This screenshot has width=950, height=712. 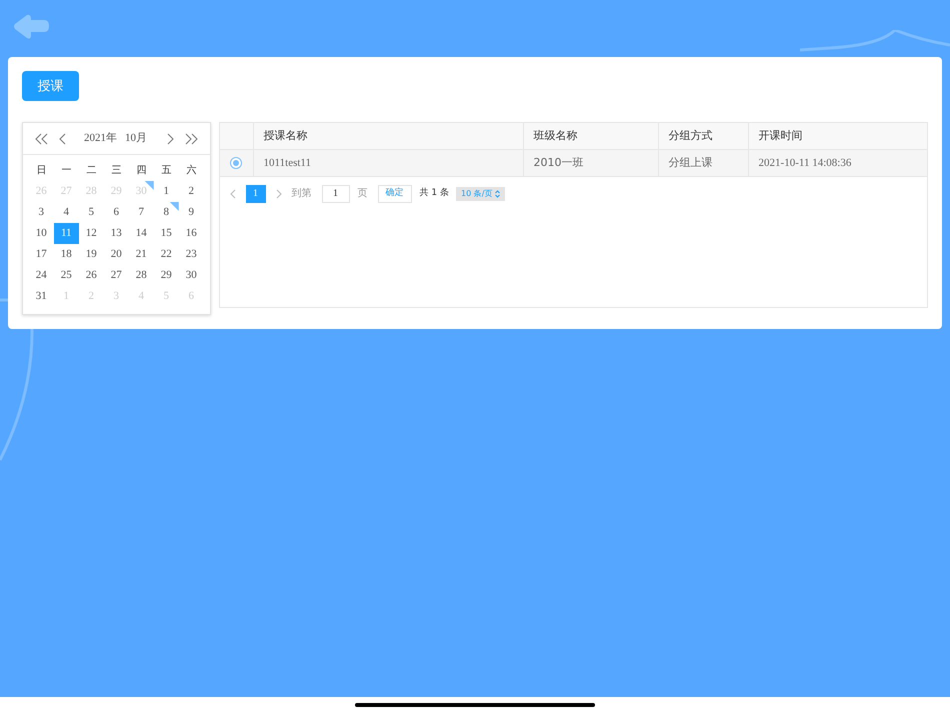 I want to click on calendar-day: 13, so click(x=116, y=233).